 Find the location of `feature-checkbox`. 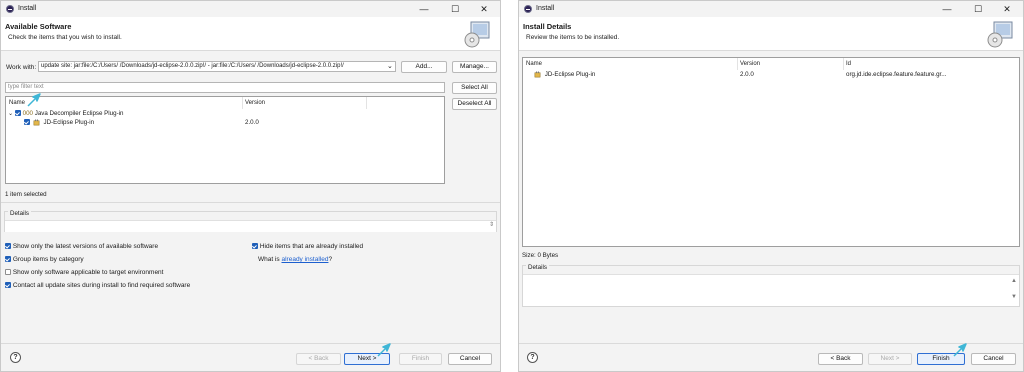

feature-checkbox is located at coordinates (27, 122).